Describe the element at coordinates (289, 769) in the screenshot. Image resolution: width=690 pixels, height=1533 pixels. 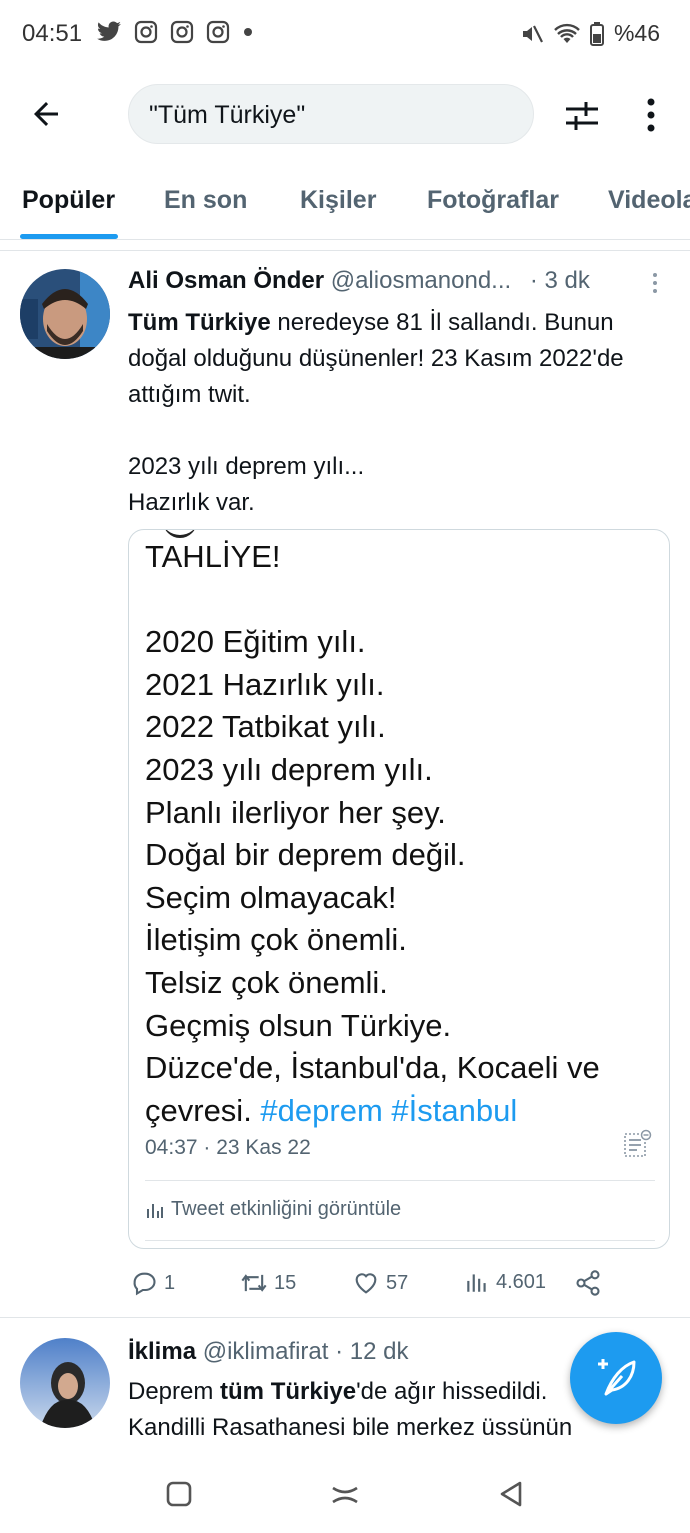
I see `quote-line: 2023 yılı deprem yılı.` at that location.